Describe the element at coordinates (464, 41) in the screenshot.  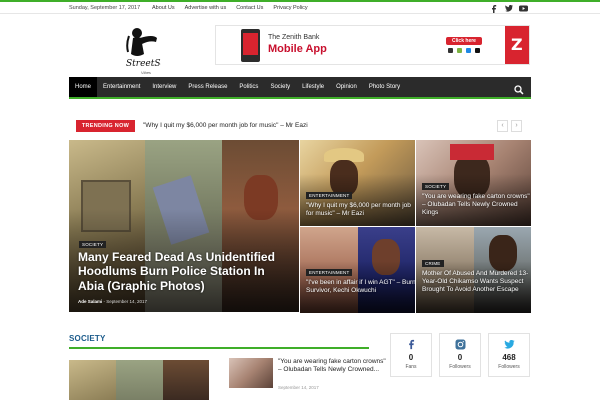
I see `banner-click-button: Click here` at that location.